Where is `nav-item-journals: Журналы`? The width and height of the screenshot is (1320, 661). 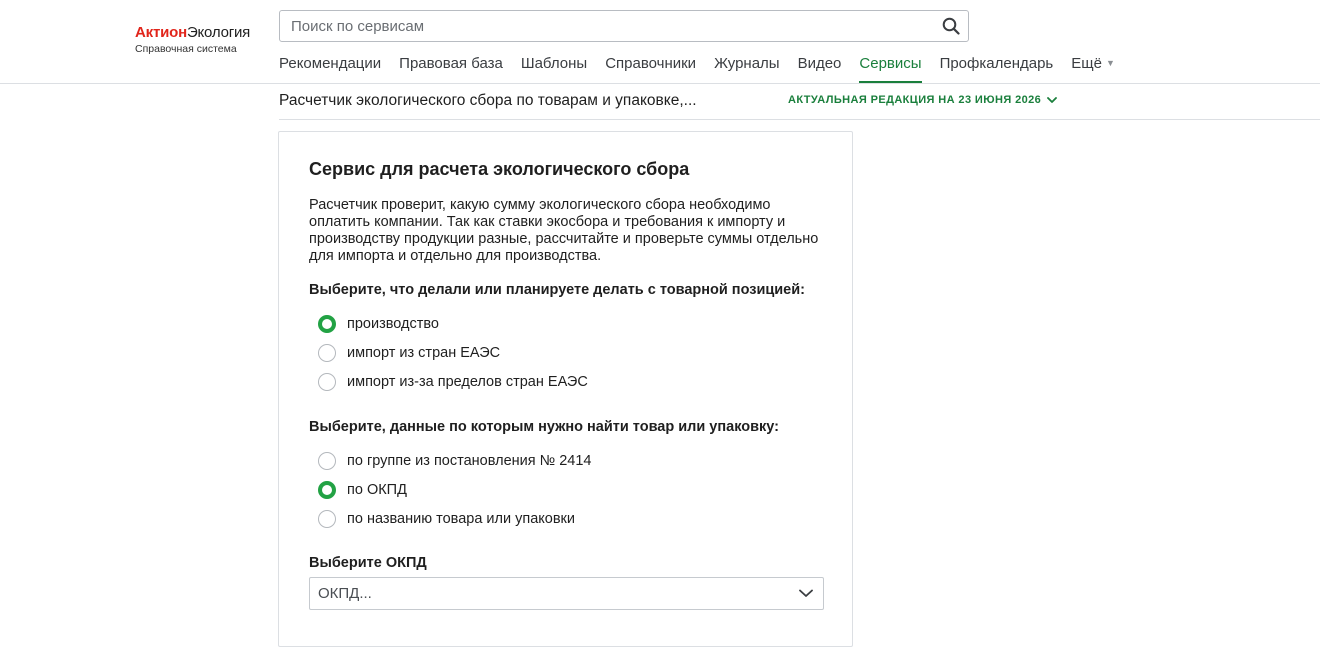
nav-item-journals: Журналы is located at coordinates (747, 64).